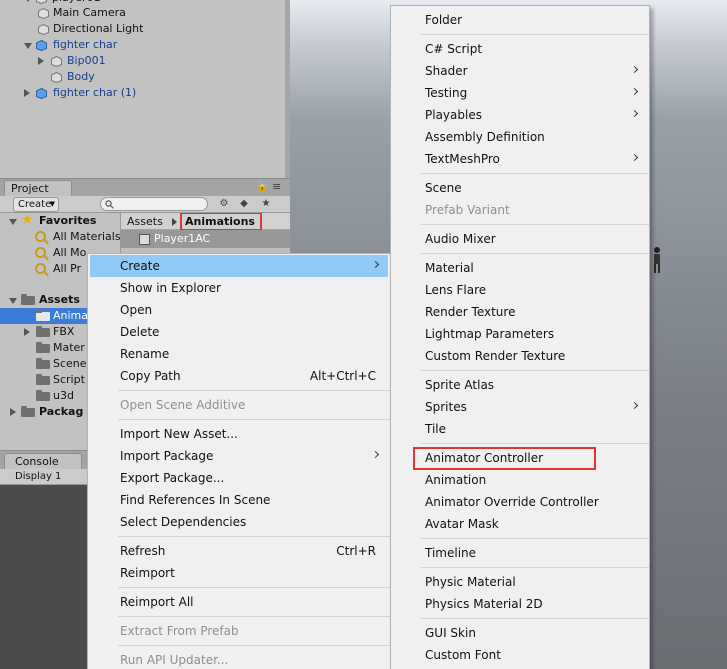 Image resolution: width=727 pixels, height=669 pixels. I want to click on asset-item-label: Player1AC, so click(182, 238).